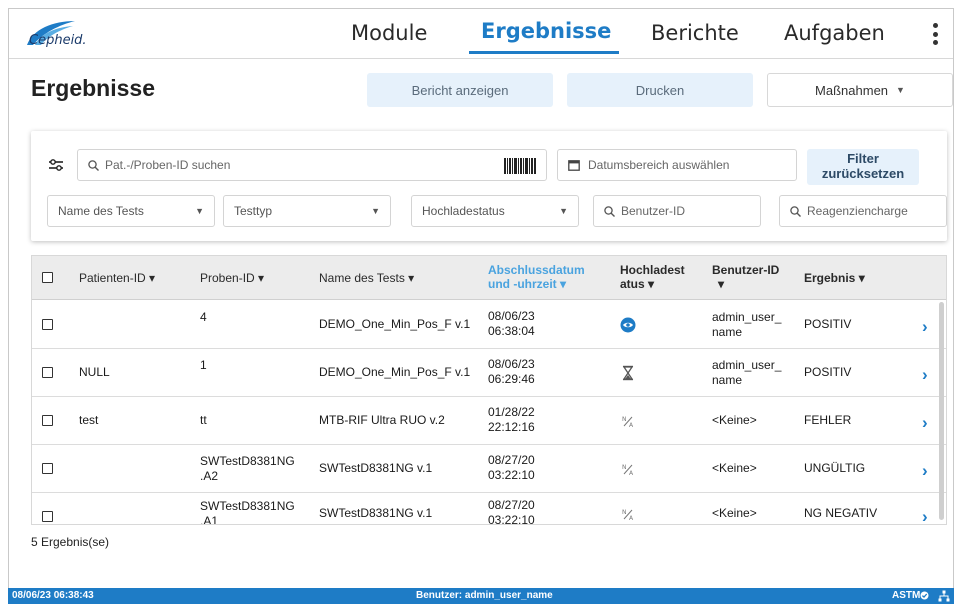 This screenshot has width=961, height=604. What do you see at coordinates (660, 90) in the screenshot?
I see `print-button: Drucken` at bounding box center [660, 90].